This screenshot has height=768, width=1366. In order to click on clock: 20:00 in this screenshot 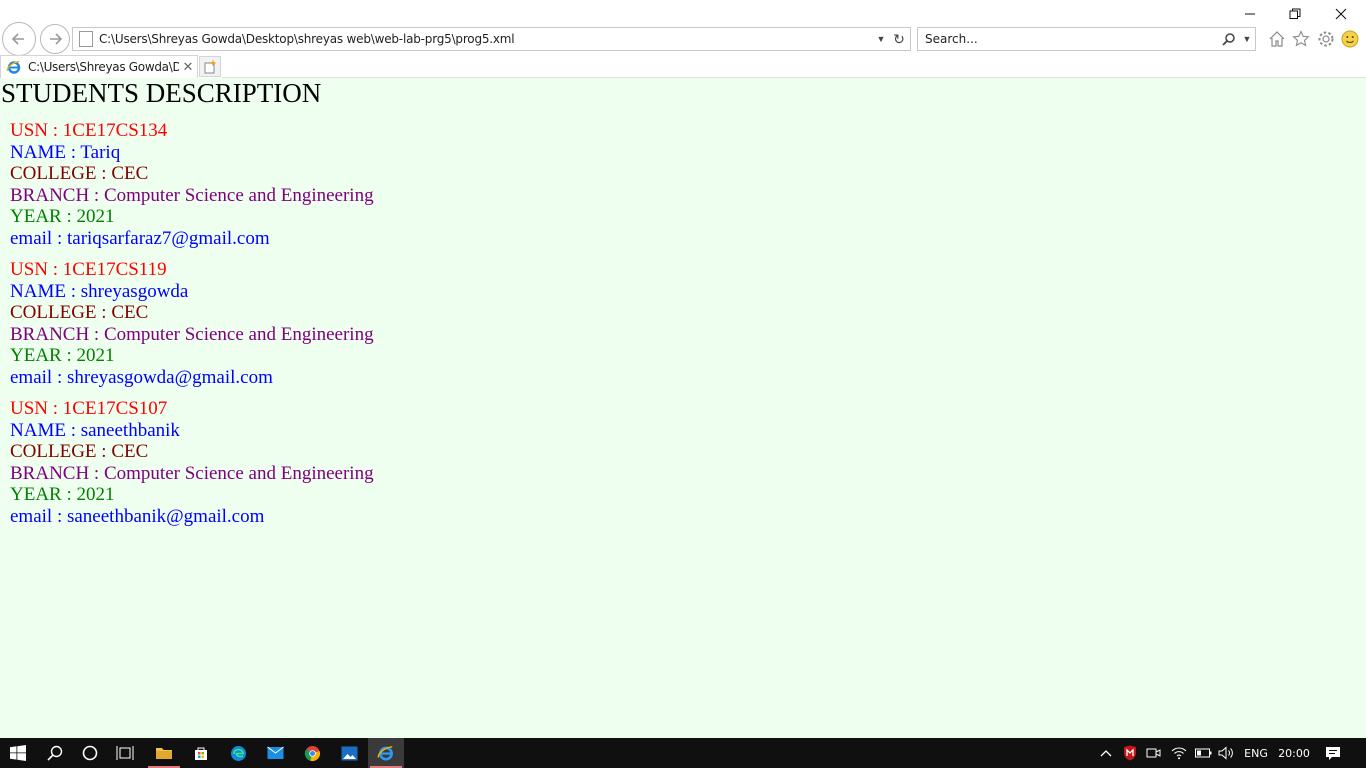, I will do `click(1294, 753)`.